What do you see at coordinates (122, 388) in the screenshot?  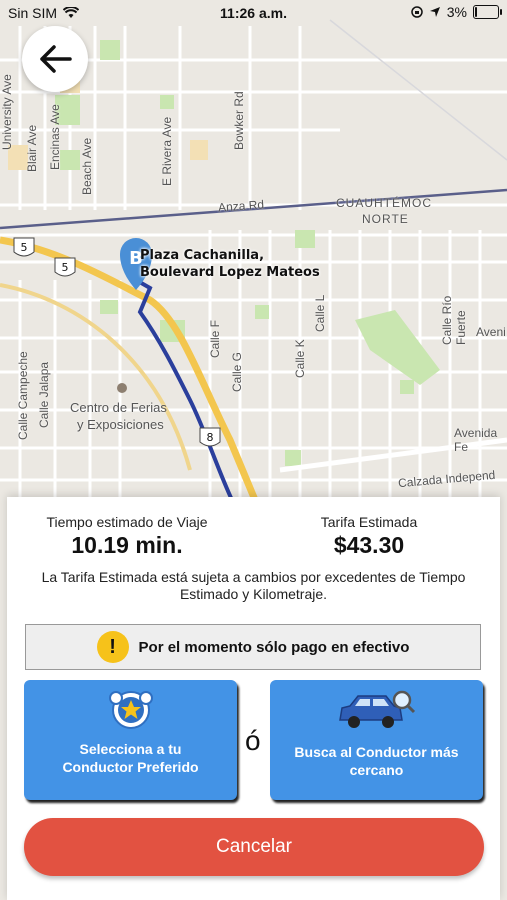 I see `poi-icon` at bounding box center [122, 388].